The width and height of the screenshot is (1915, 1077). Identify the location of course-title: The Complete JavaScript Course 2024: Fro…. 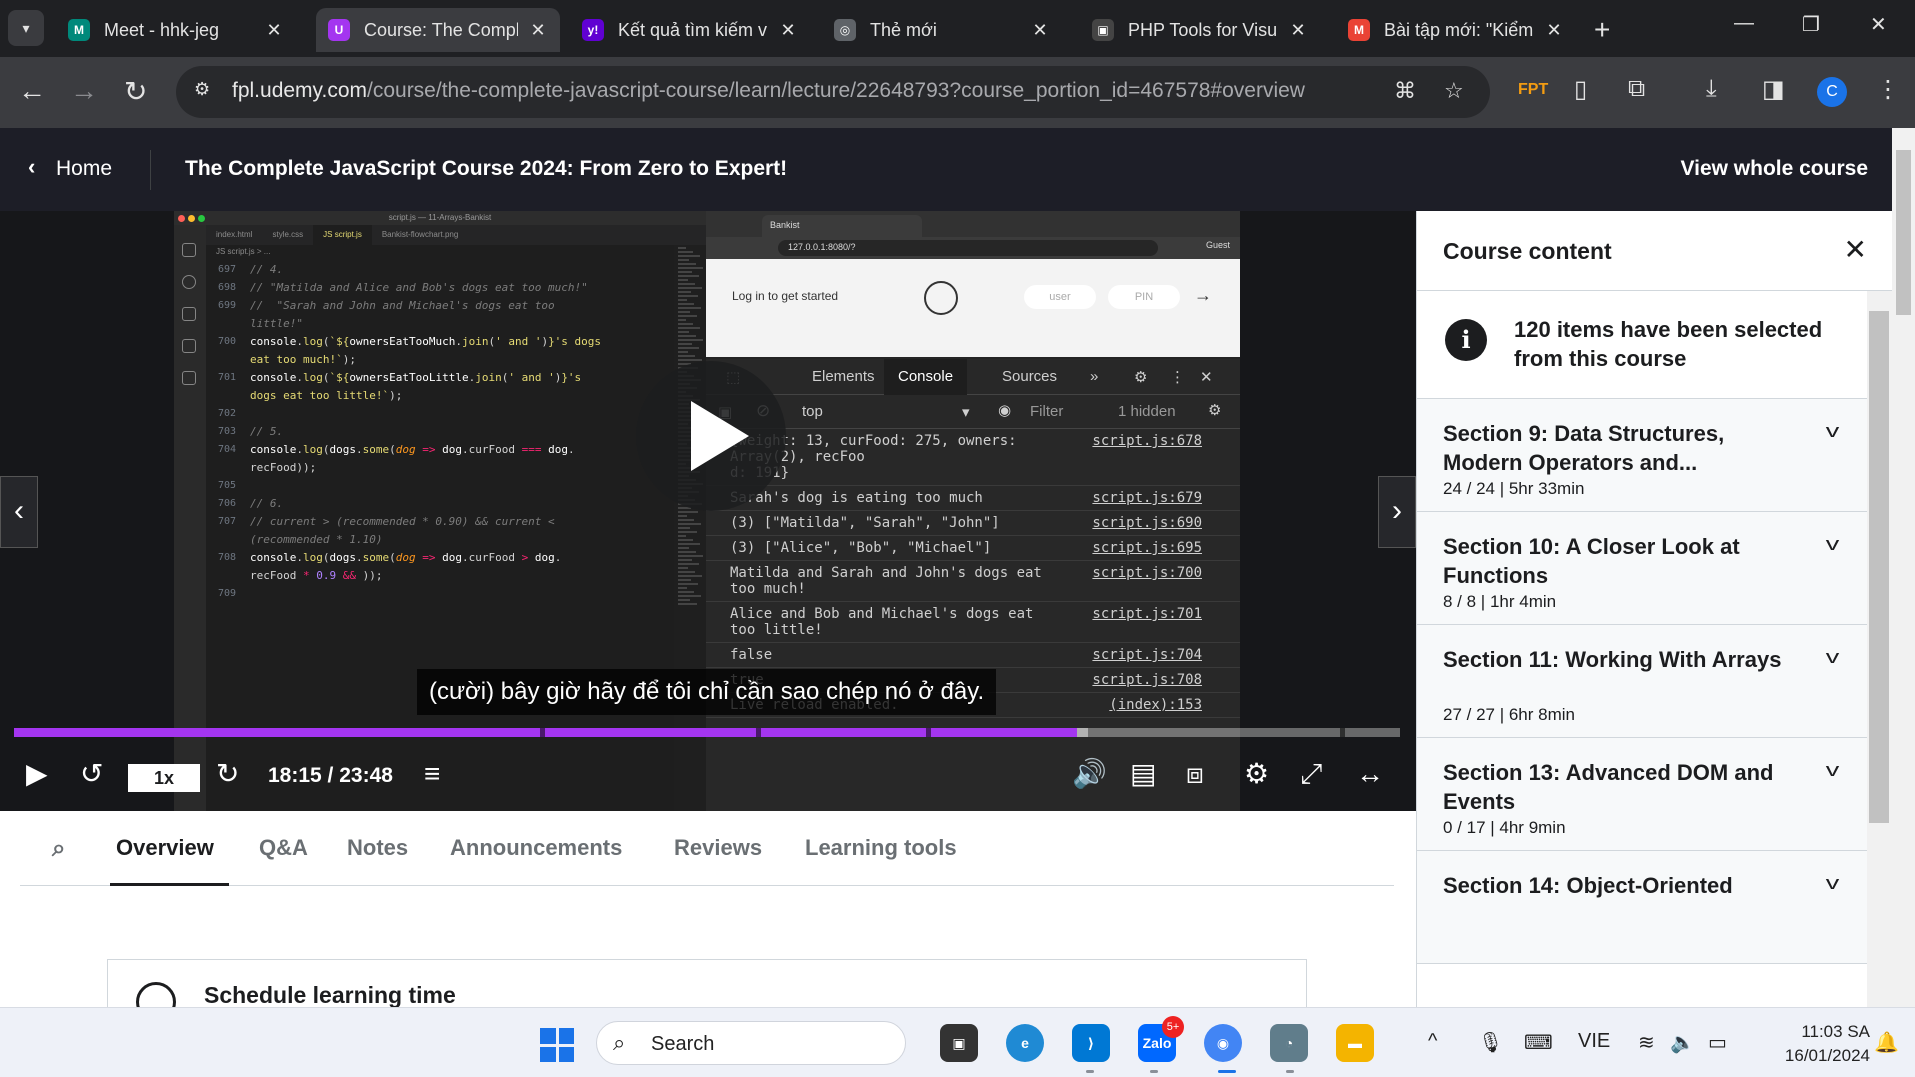
(486, 169).